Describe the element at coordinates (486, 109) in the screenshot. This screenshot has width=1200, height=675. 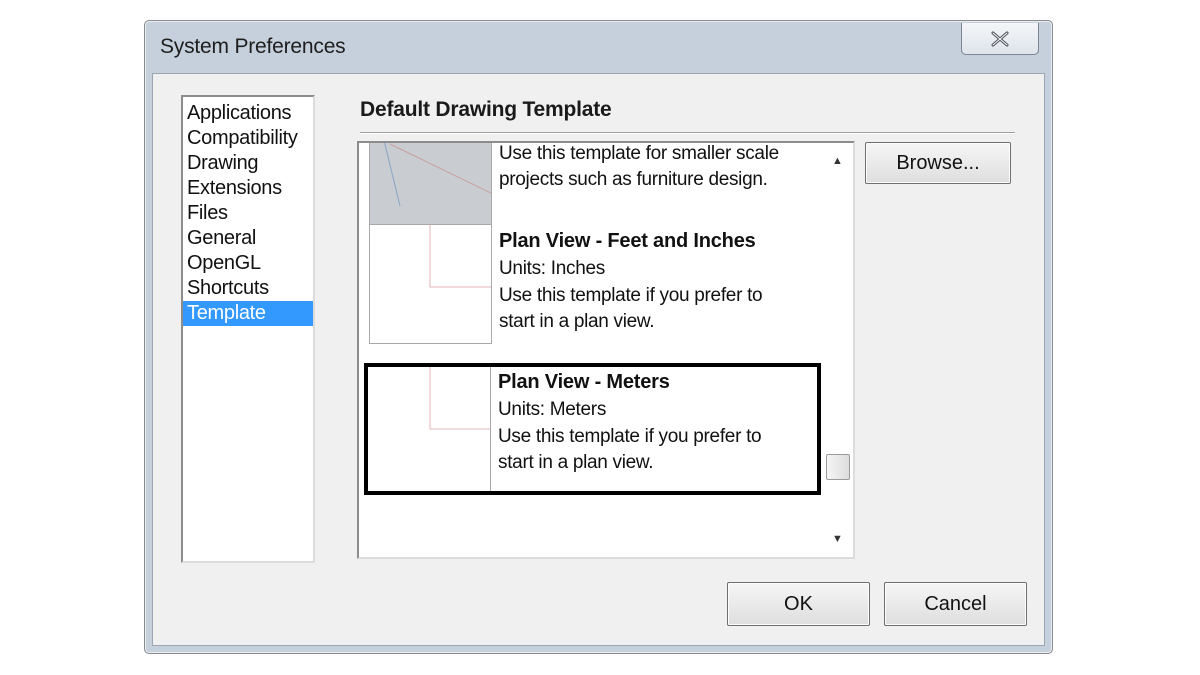
I see `section-title: Default Drawing Template` at that location.